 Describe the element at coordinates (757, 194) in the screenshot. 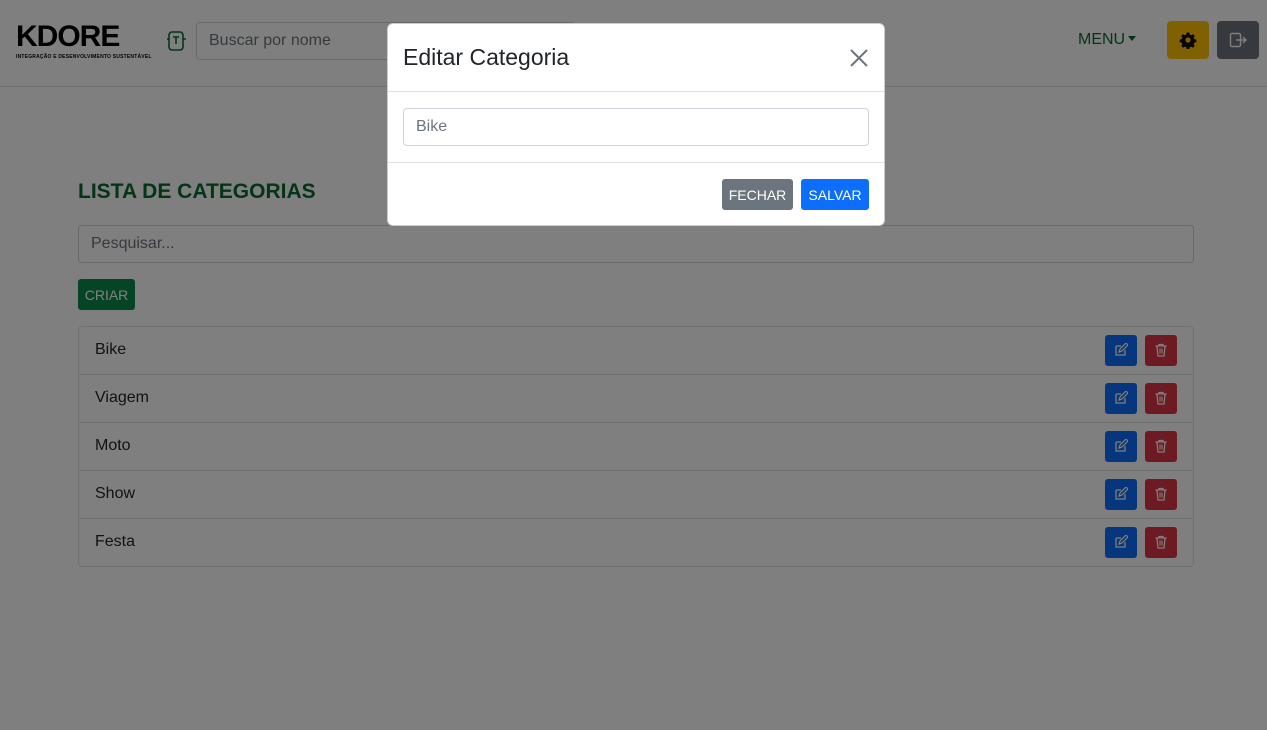

I see `close-button: FECHAR` at that location.